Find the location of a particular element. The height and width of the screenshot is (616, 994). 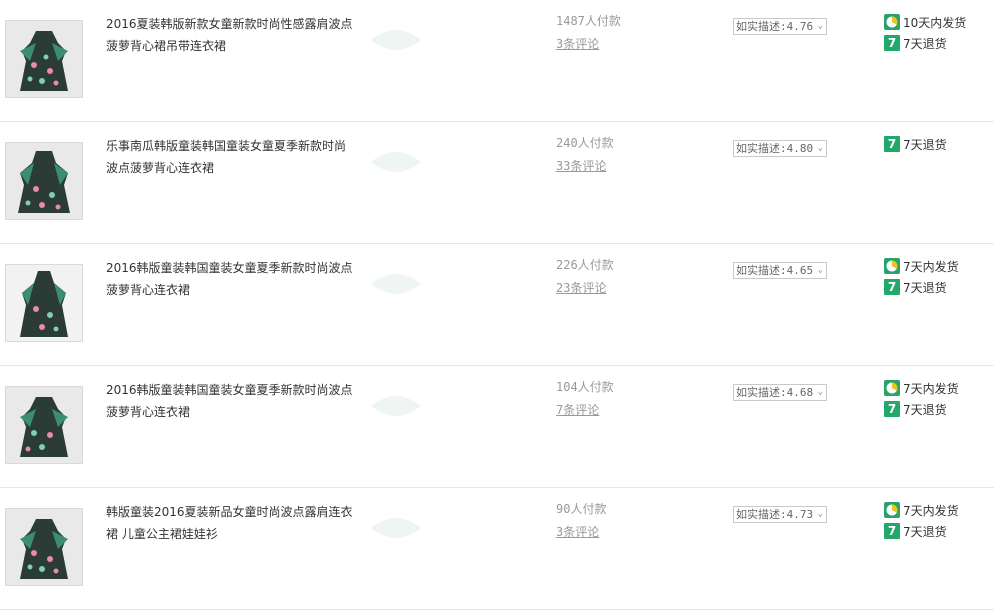

service-badges: 7 7天退货 is located at coordinates (915, 146).